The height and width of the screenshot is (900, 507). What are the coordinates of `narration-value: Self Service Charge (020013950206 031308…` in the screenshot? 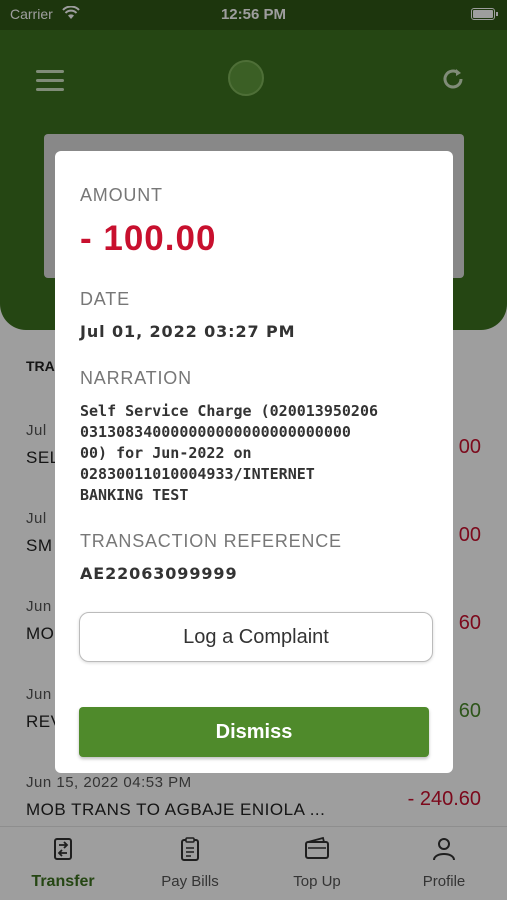 It's located at (229, 453).